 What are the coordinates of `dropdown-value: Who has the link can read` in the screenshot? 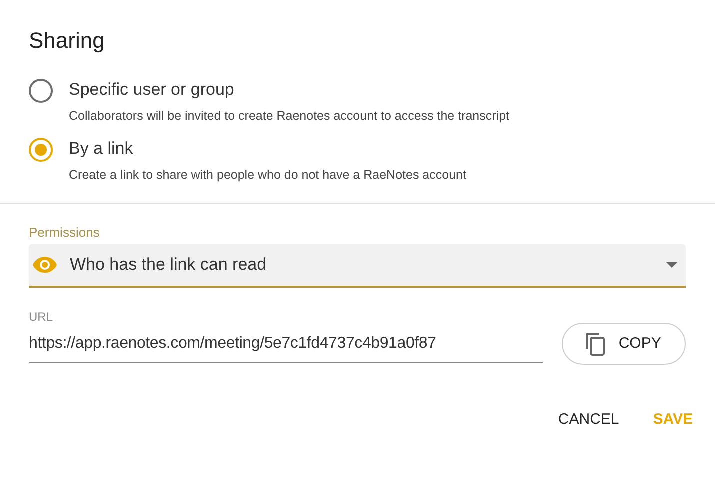 It's located at (169, 265).